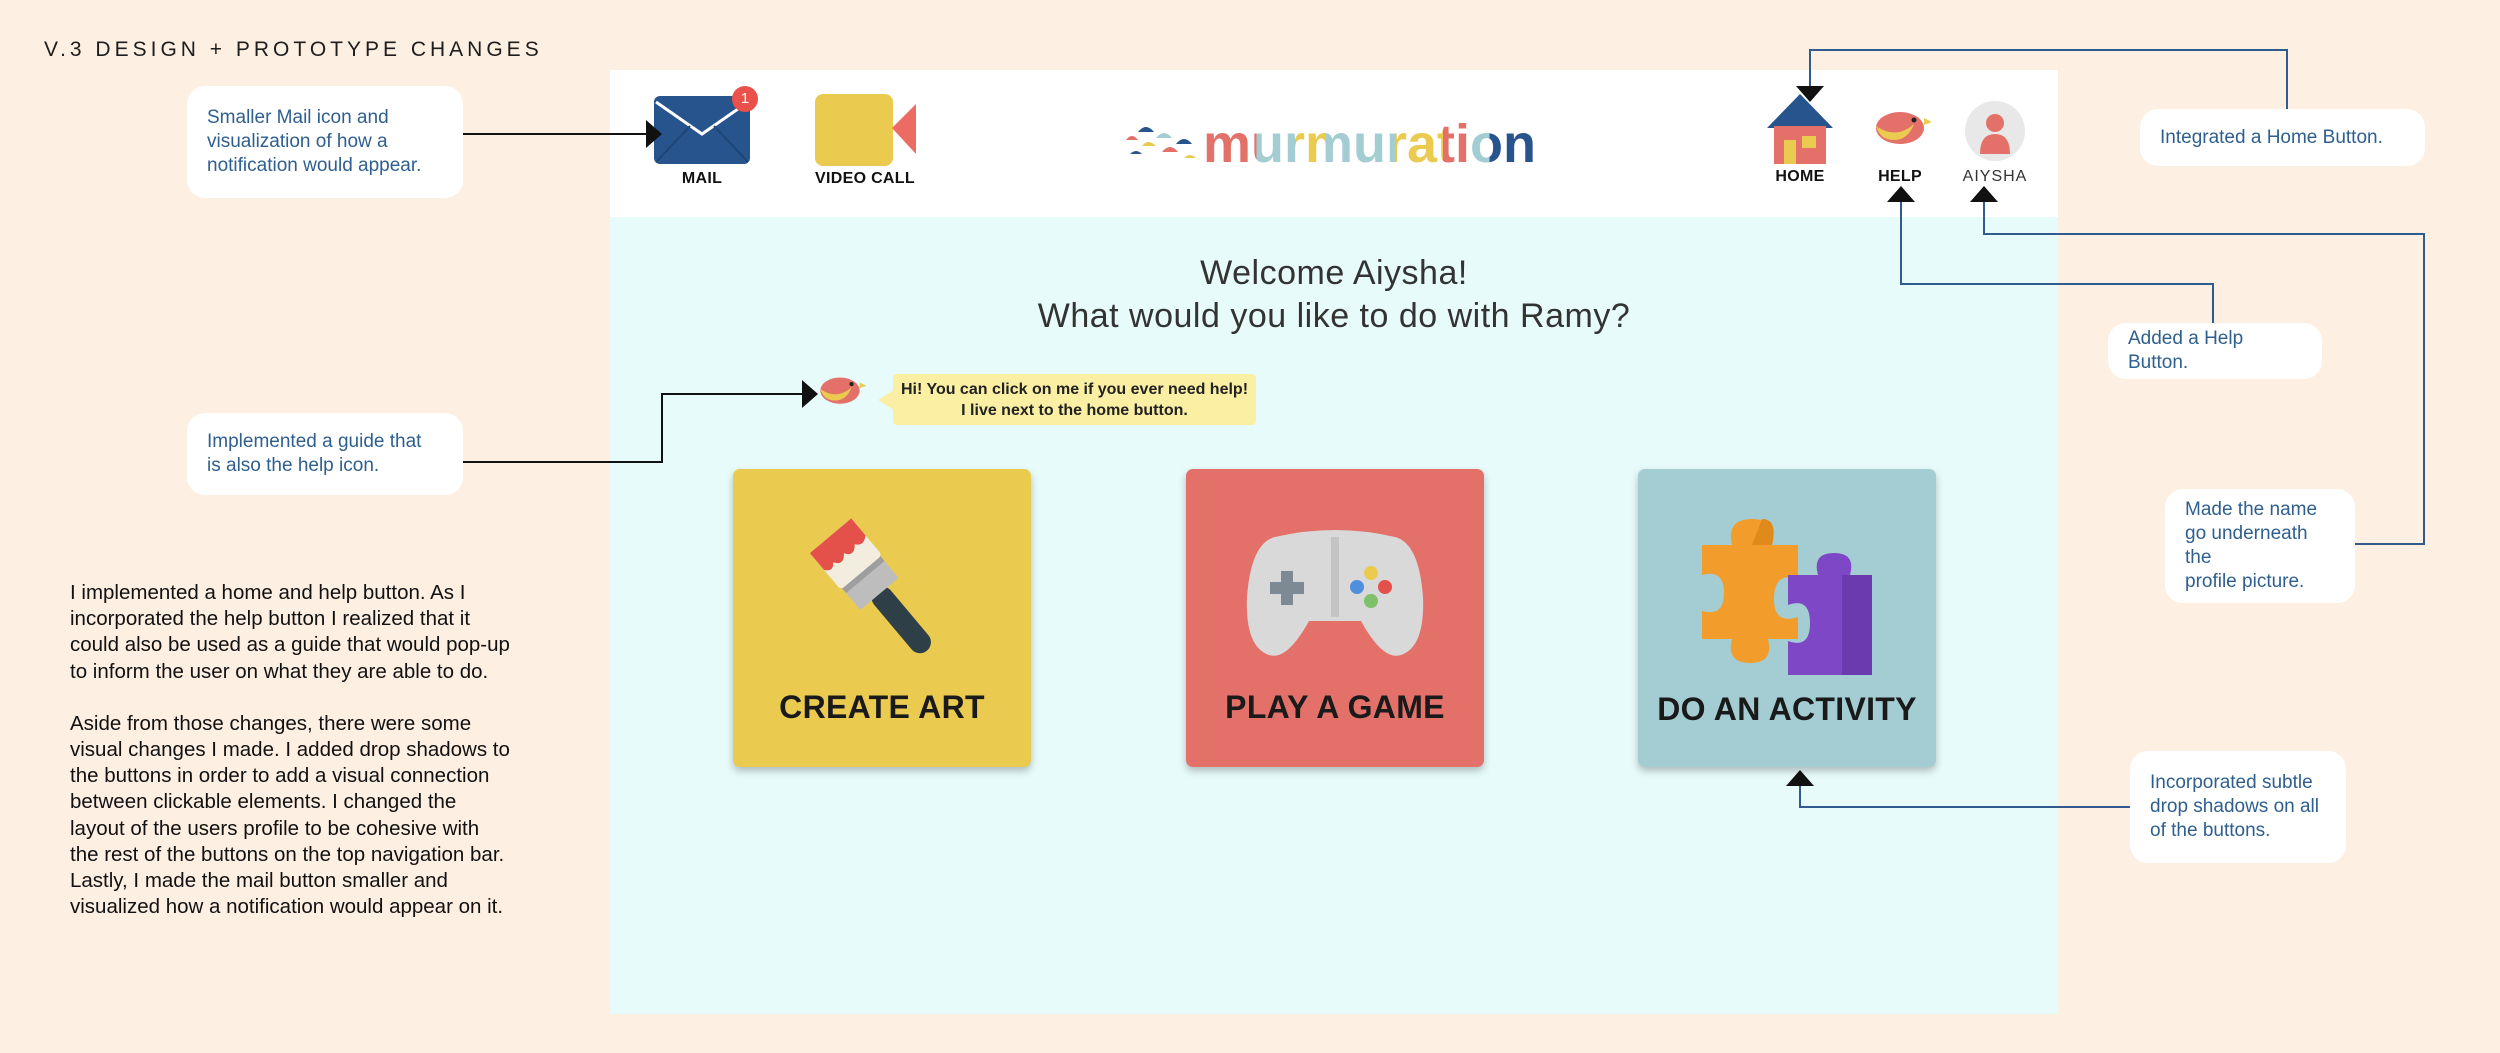 The height and width of the screenshot is (1053, 2500). I want to click on help-arrowhead, so click(1901, 194).